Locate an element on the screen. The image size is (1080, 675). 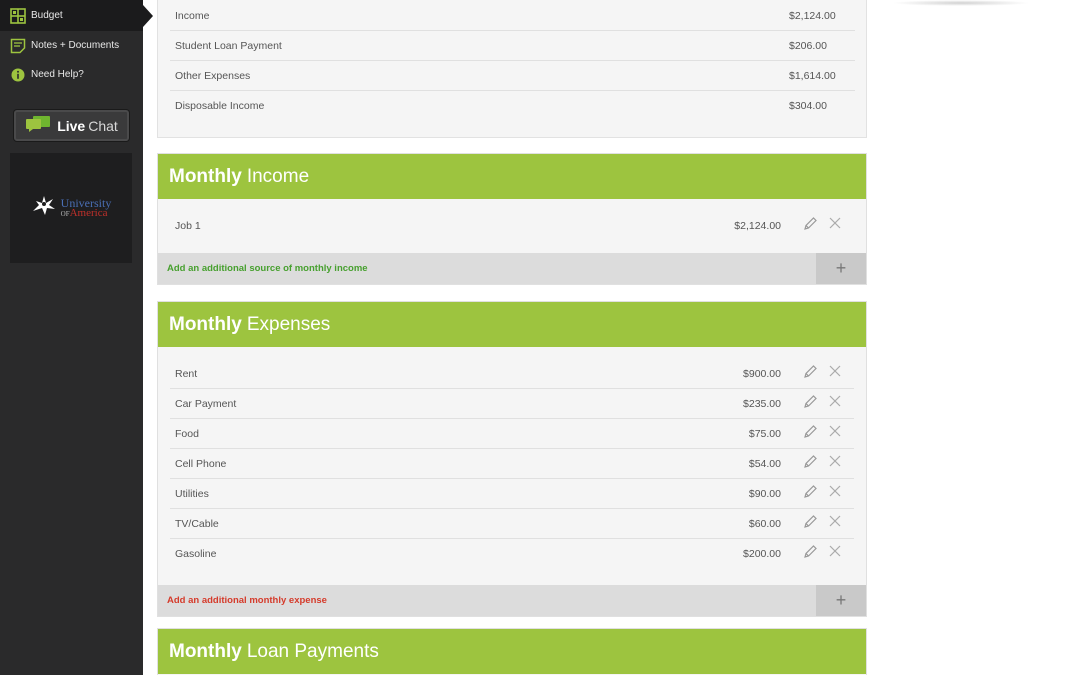
summary-value: $2,124.00 is located at coordinates (812, 15).